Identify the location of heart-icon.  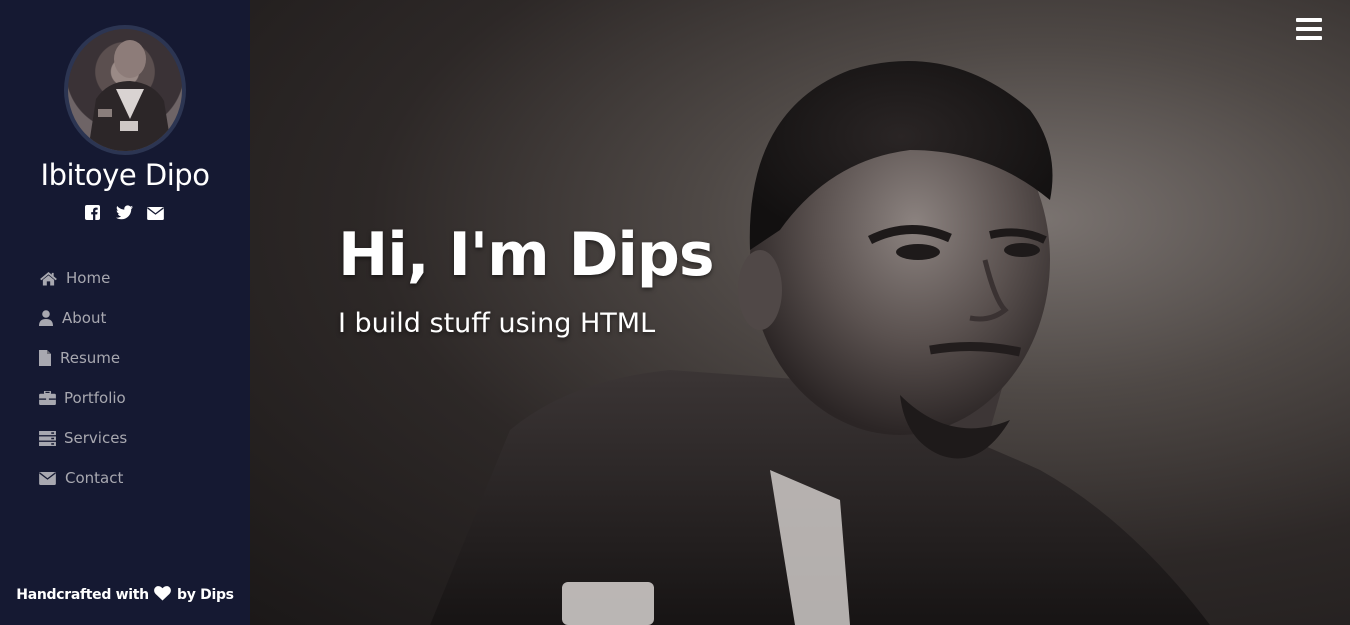
(163, 595).